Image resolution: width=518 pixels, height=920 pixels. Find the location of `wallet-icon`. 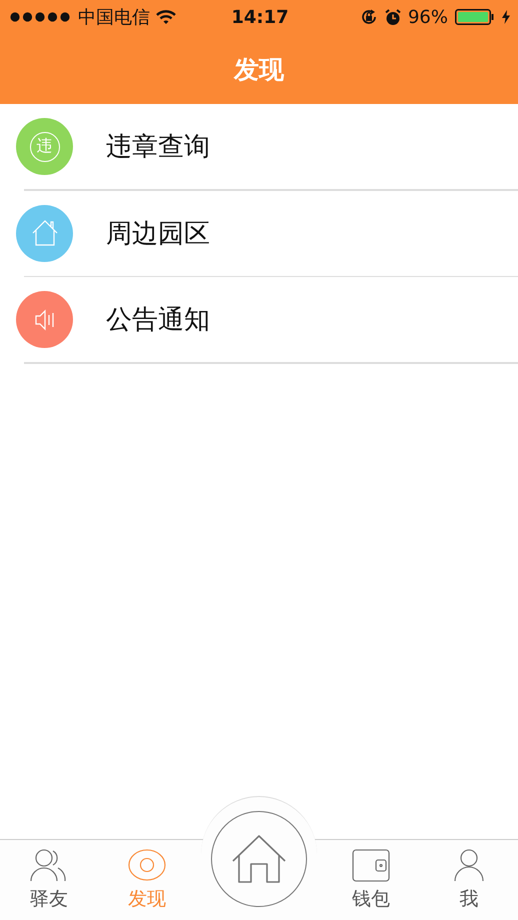

wallet-icon is located at coordinates (371, 866).